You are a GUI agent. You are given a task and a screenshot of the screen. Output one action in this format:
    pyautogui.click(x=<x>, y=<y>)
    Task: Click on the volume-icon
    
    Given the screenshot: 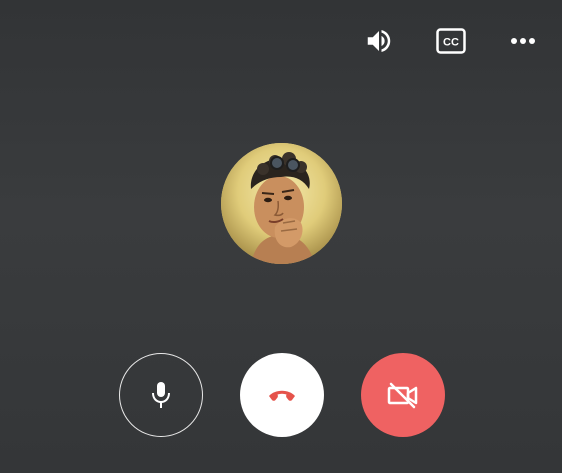 What is the action you would take?
    pyautogui.click(x=379, y=41)
    